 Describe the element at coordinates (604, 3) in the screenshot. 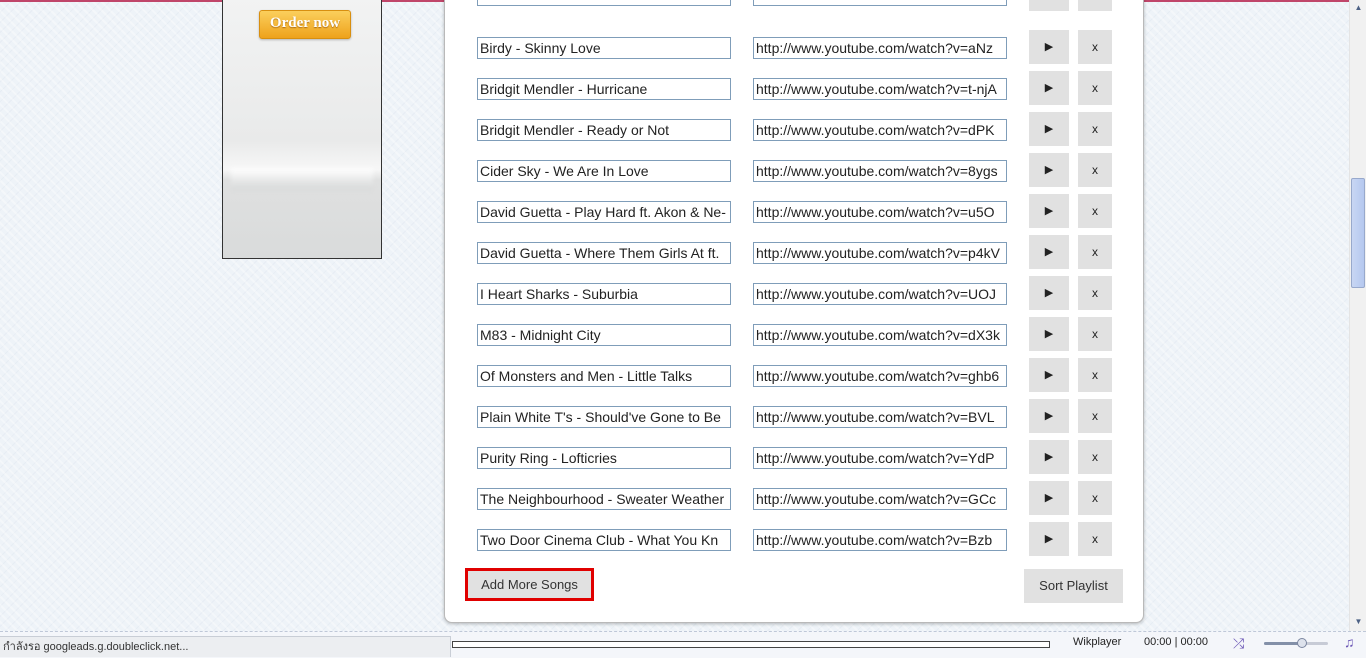

I see `song-title-input` at that location.